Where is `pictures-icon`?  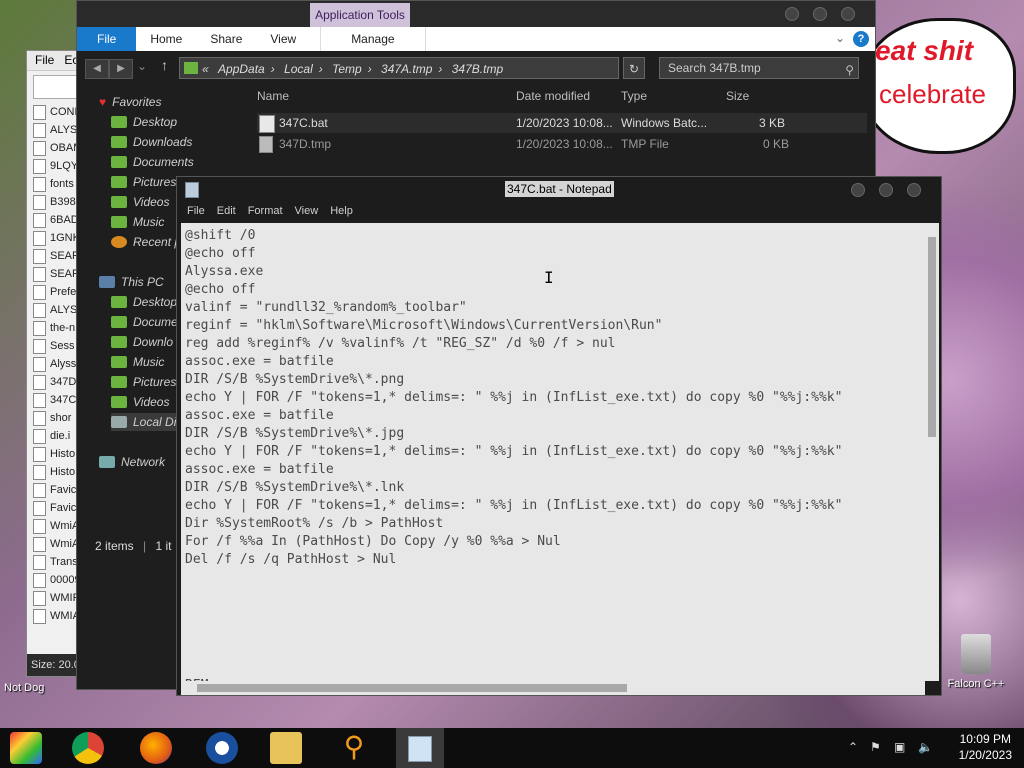
pictures-icon is located at coordinates (119, 182).